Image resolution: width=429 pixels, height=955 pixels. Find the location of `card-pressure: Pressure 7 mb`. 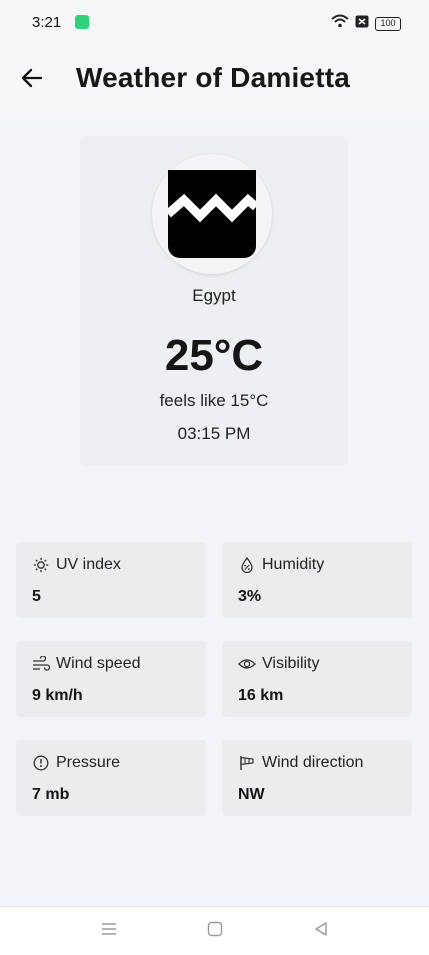

card-pressure: Pressure 7 mb is located at coordinates (111, 778).